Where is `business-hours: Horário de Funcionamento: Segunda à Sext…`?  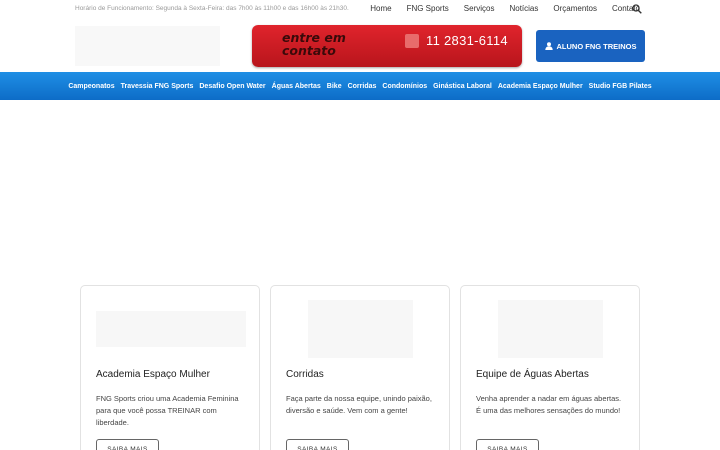 business-hours: Horário de Funcionamento: Segunda à Sext… is located at coordinates (212, 8).